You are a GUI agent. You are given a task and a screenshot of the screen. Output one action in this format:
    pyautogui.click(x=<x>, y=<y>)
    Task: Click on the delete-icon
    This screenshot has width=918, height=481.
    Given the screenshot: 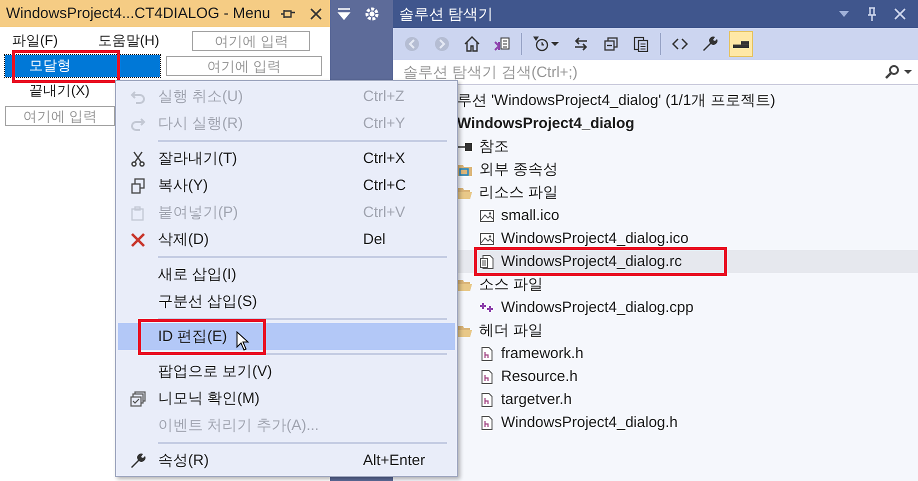 What is the action you would take?
    pyautogui.click(x=138, y=240)
    